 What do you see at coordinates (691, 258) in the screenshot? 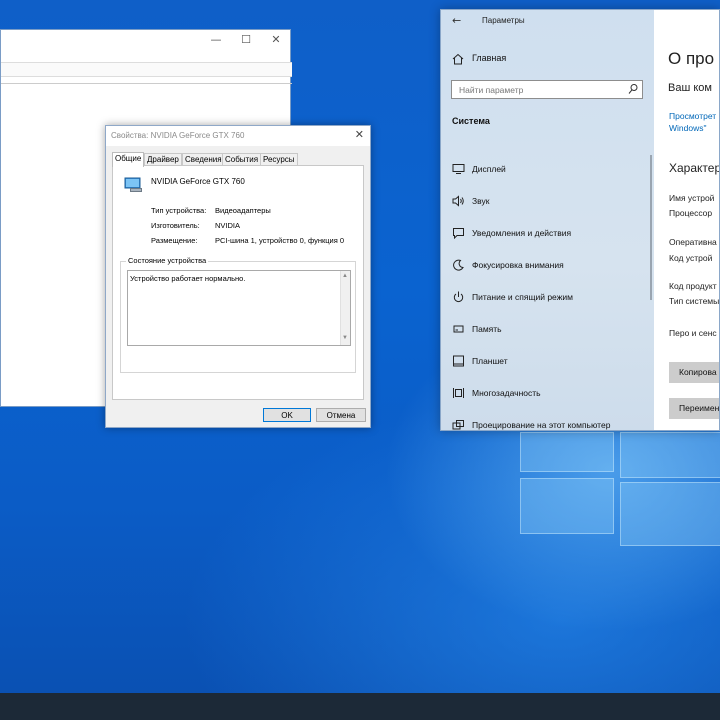
I see `device-id-label: Код устрой` at bounding box center [691, 258].